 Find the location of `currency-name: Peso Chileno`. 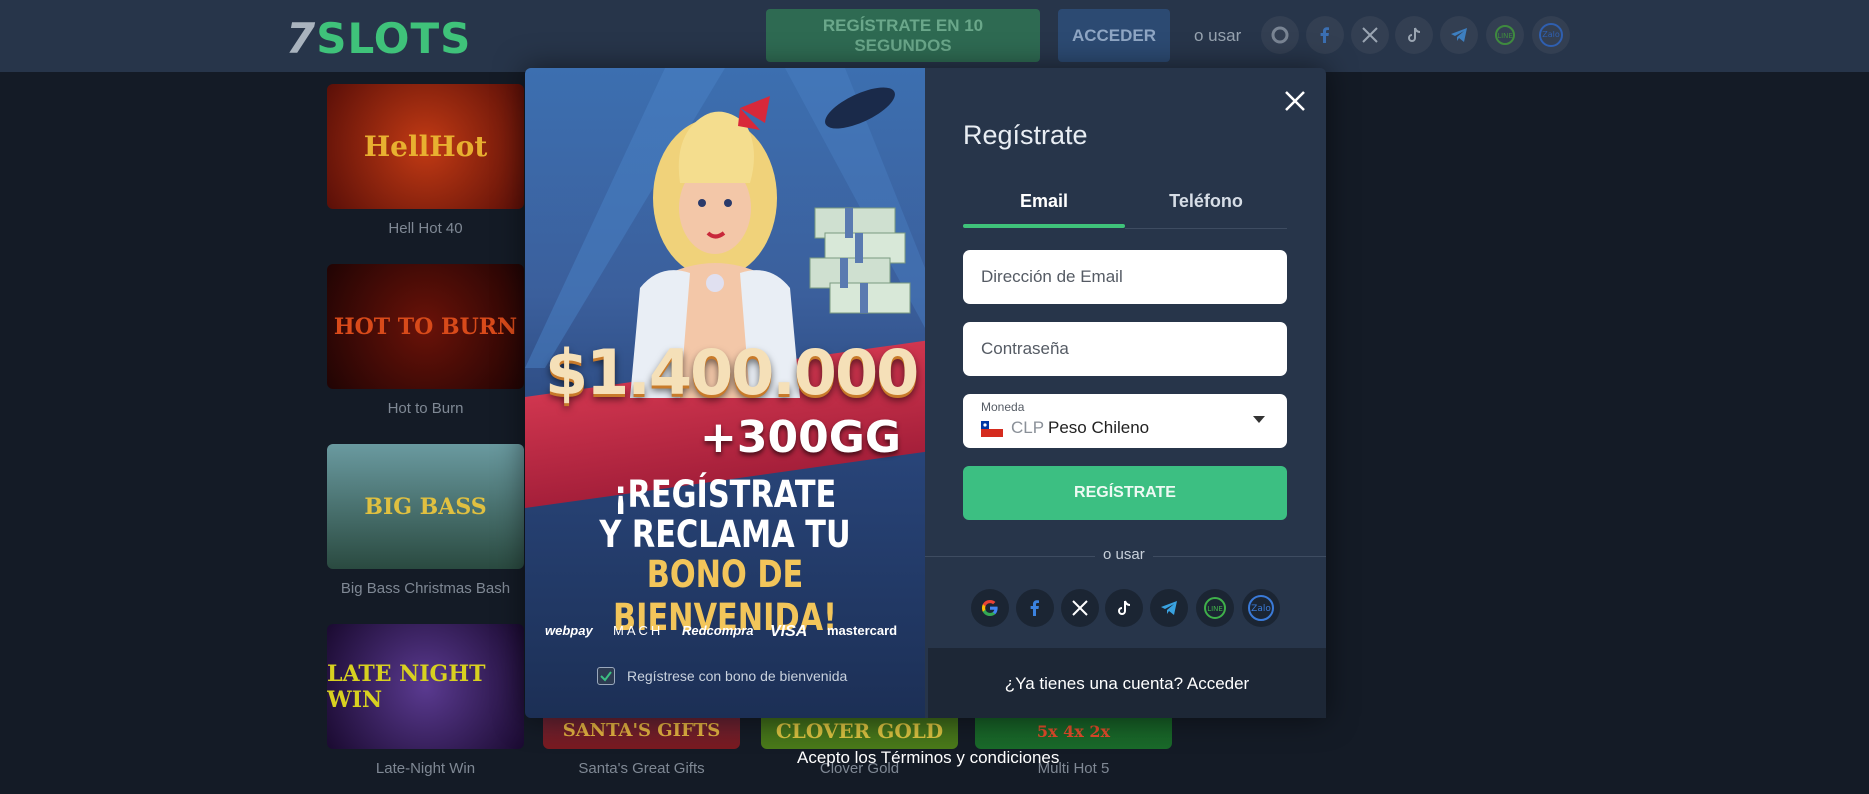

currency-name: Peso Chileno is located at coordinates (1099, 427).